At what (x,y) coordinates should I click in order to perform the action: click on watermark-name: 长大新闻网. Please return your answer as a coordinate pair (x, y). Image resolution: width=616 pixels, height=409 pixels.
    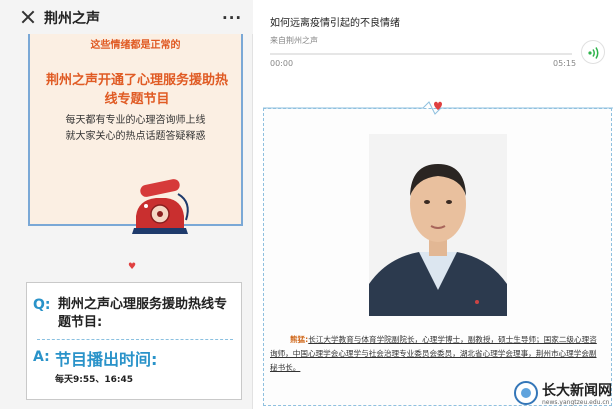
    Looking at the image, I should click on (577, 391).